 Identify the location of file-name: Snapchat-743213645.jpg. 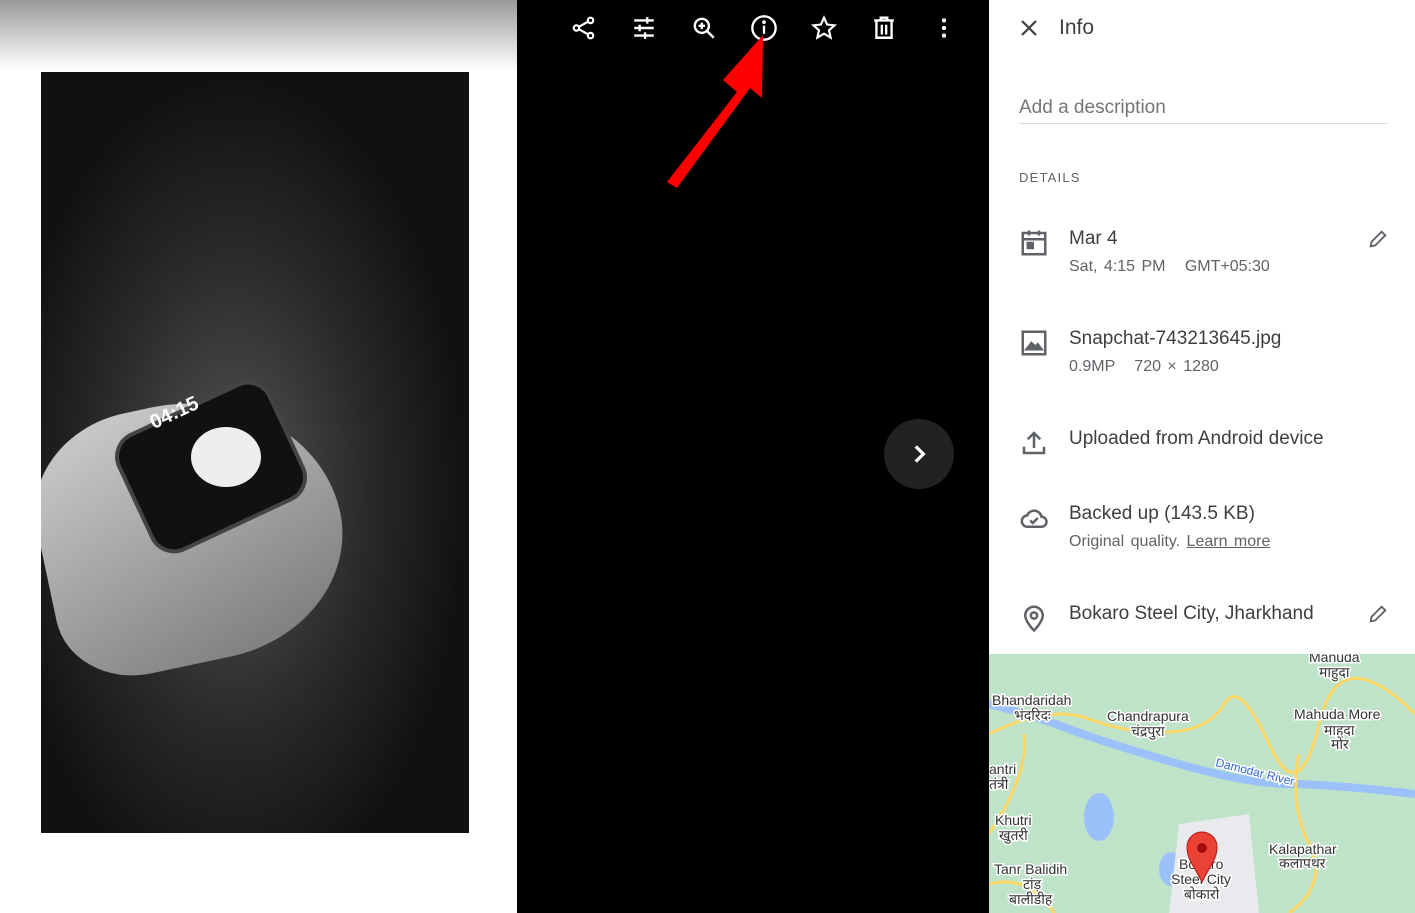
(1175, 338).